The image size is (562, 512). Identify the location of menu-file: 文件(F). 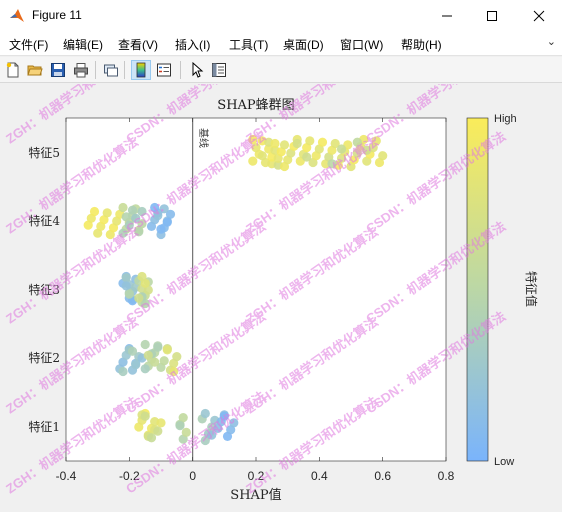
(28, 44).